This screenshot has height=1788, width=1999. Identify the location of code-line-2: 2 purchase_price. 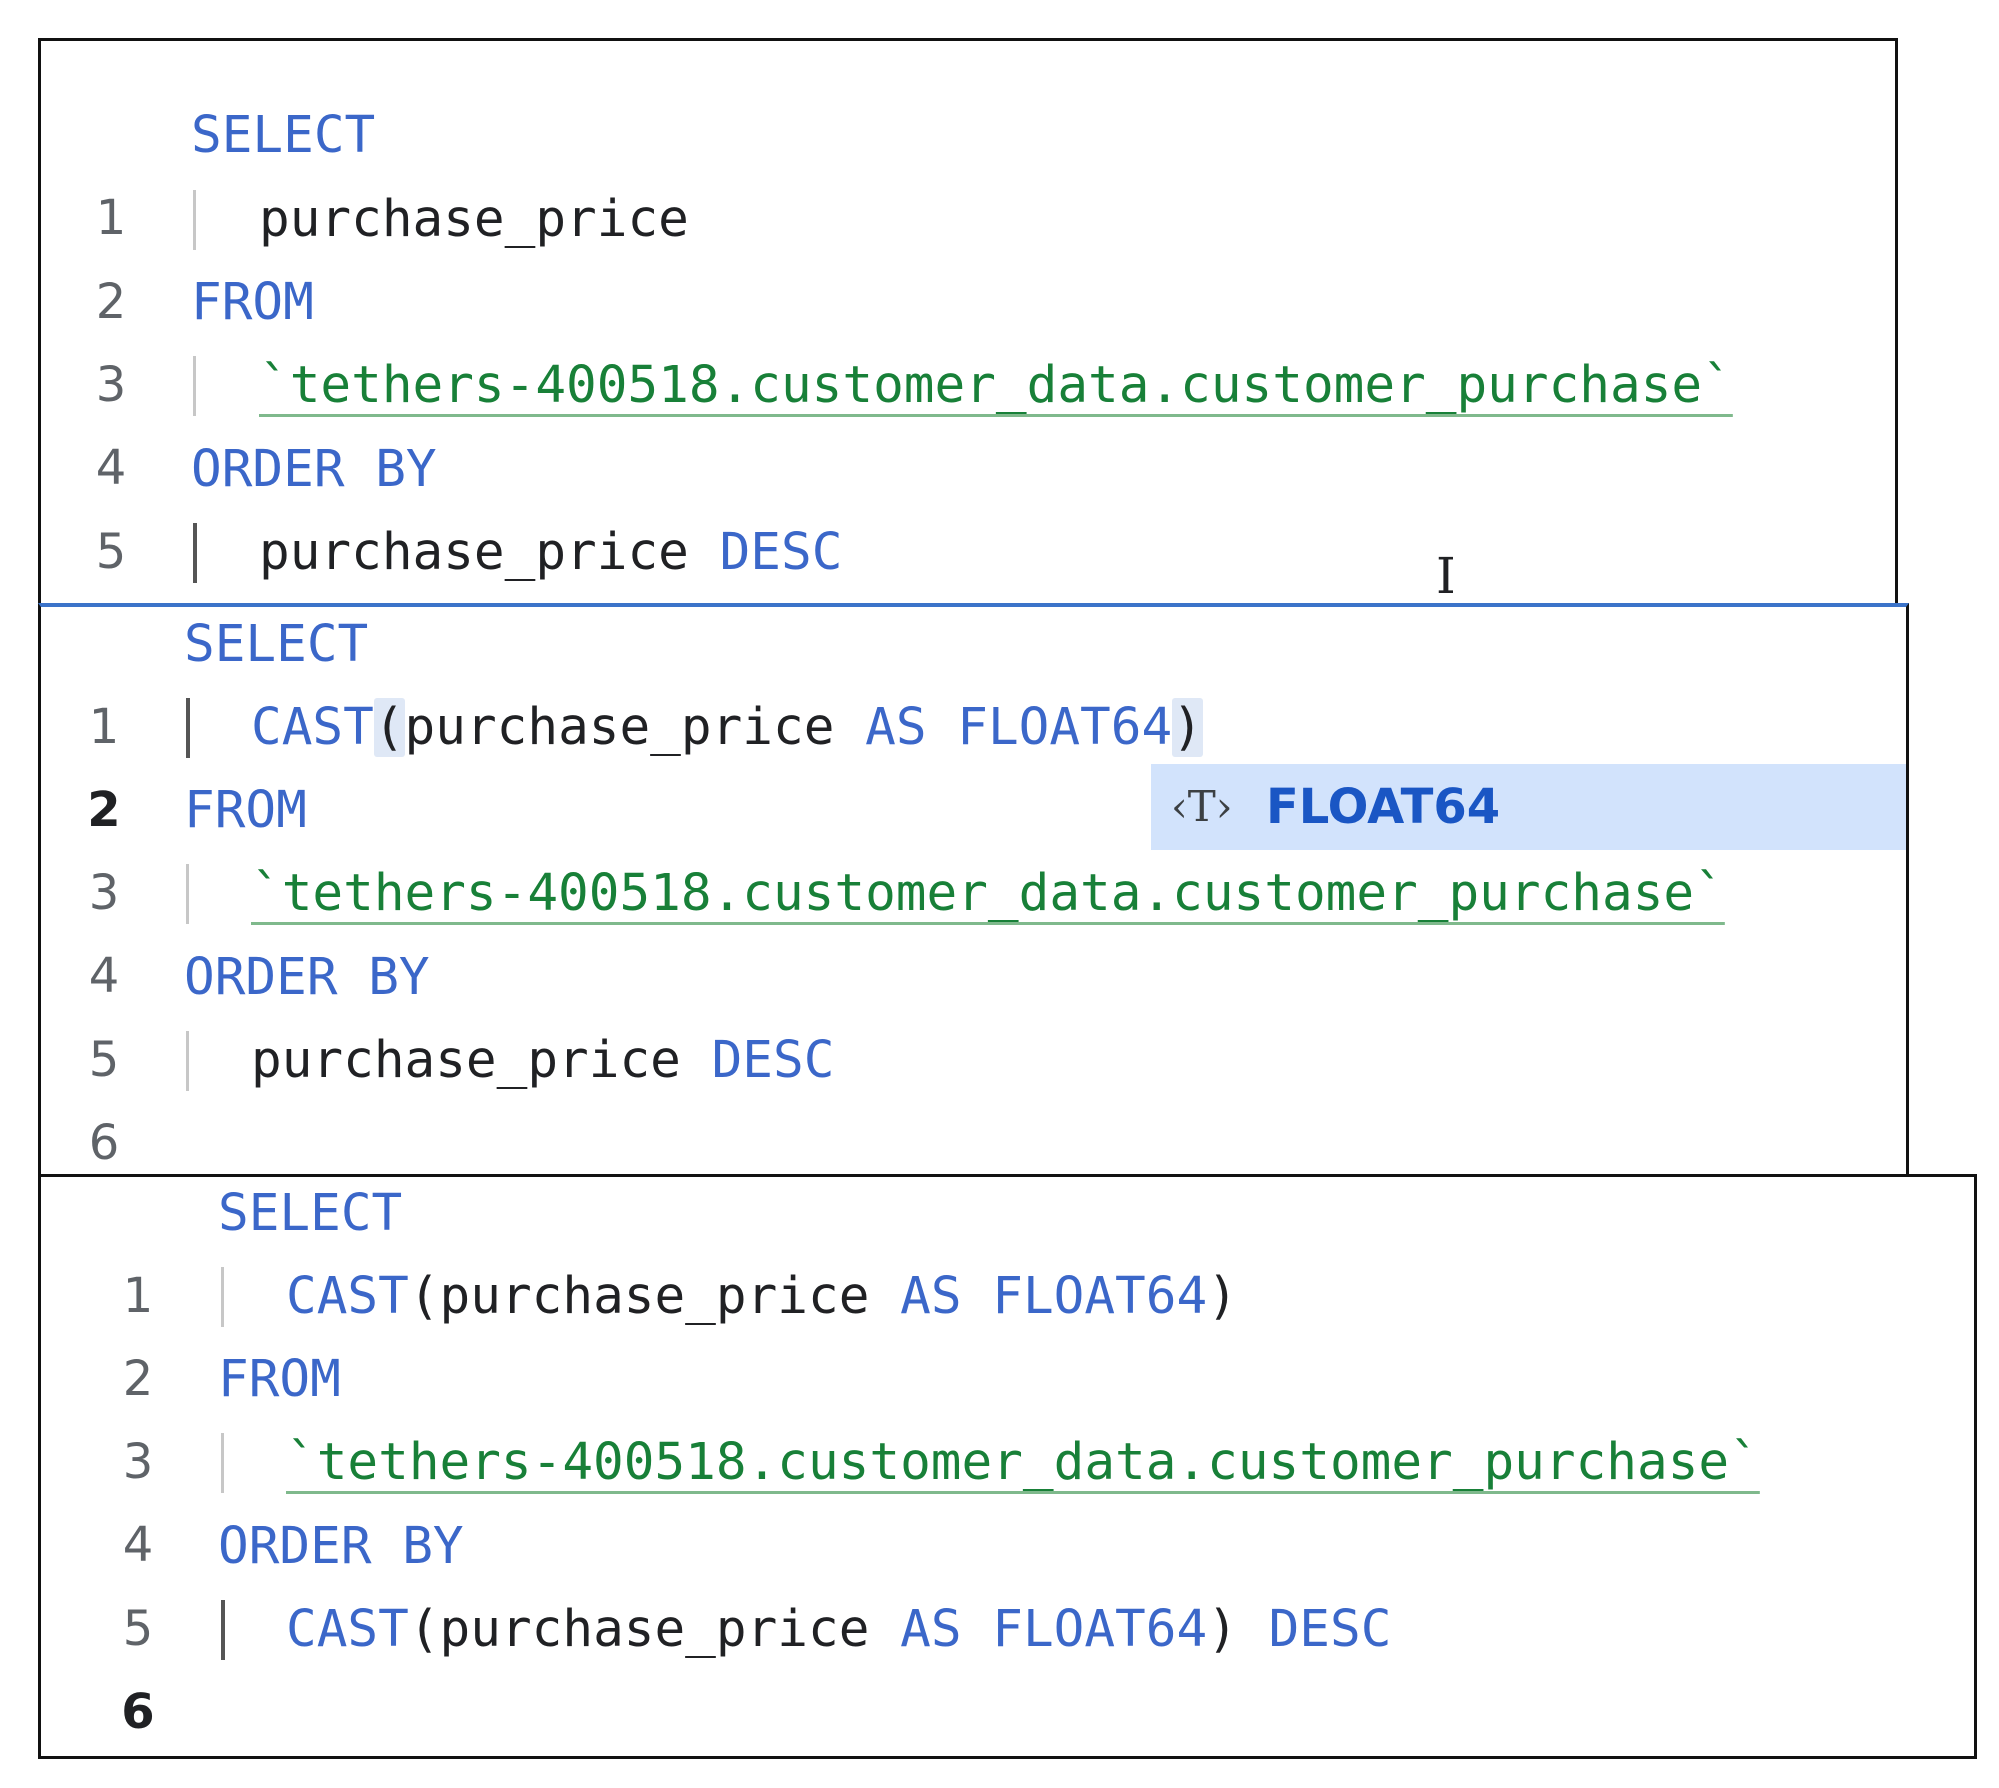
(968, 254).